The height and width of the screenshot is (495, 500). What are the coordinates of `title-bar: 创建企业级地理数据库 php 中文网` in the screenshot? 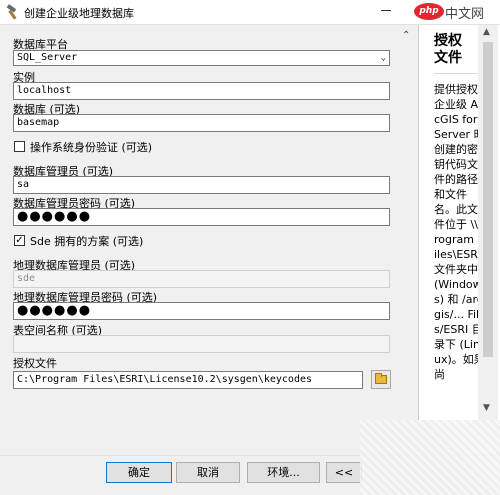 It's located at (250, 12).